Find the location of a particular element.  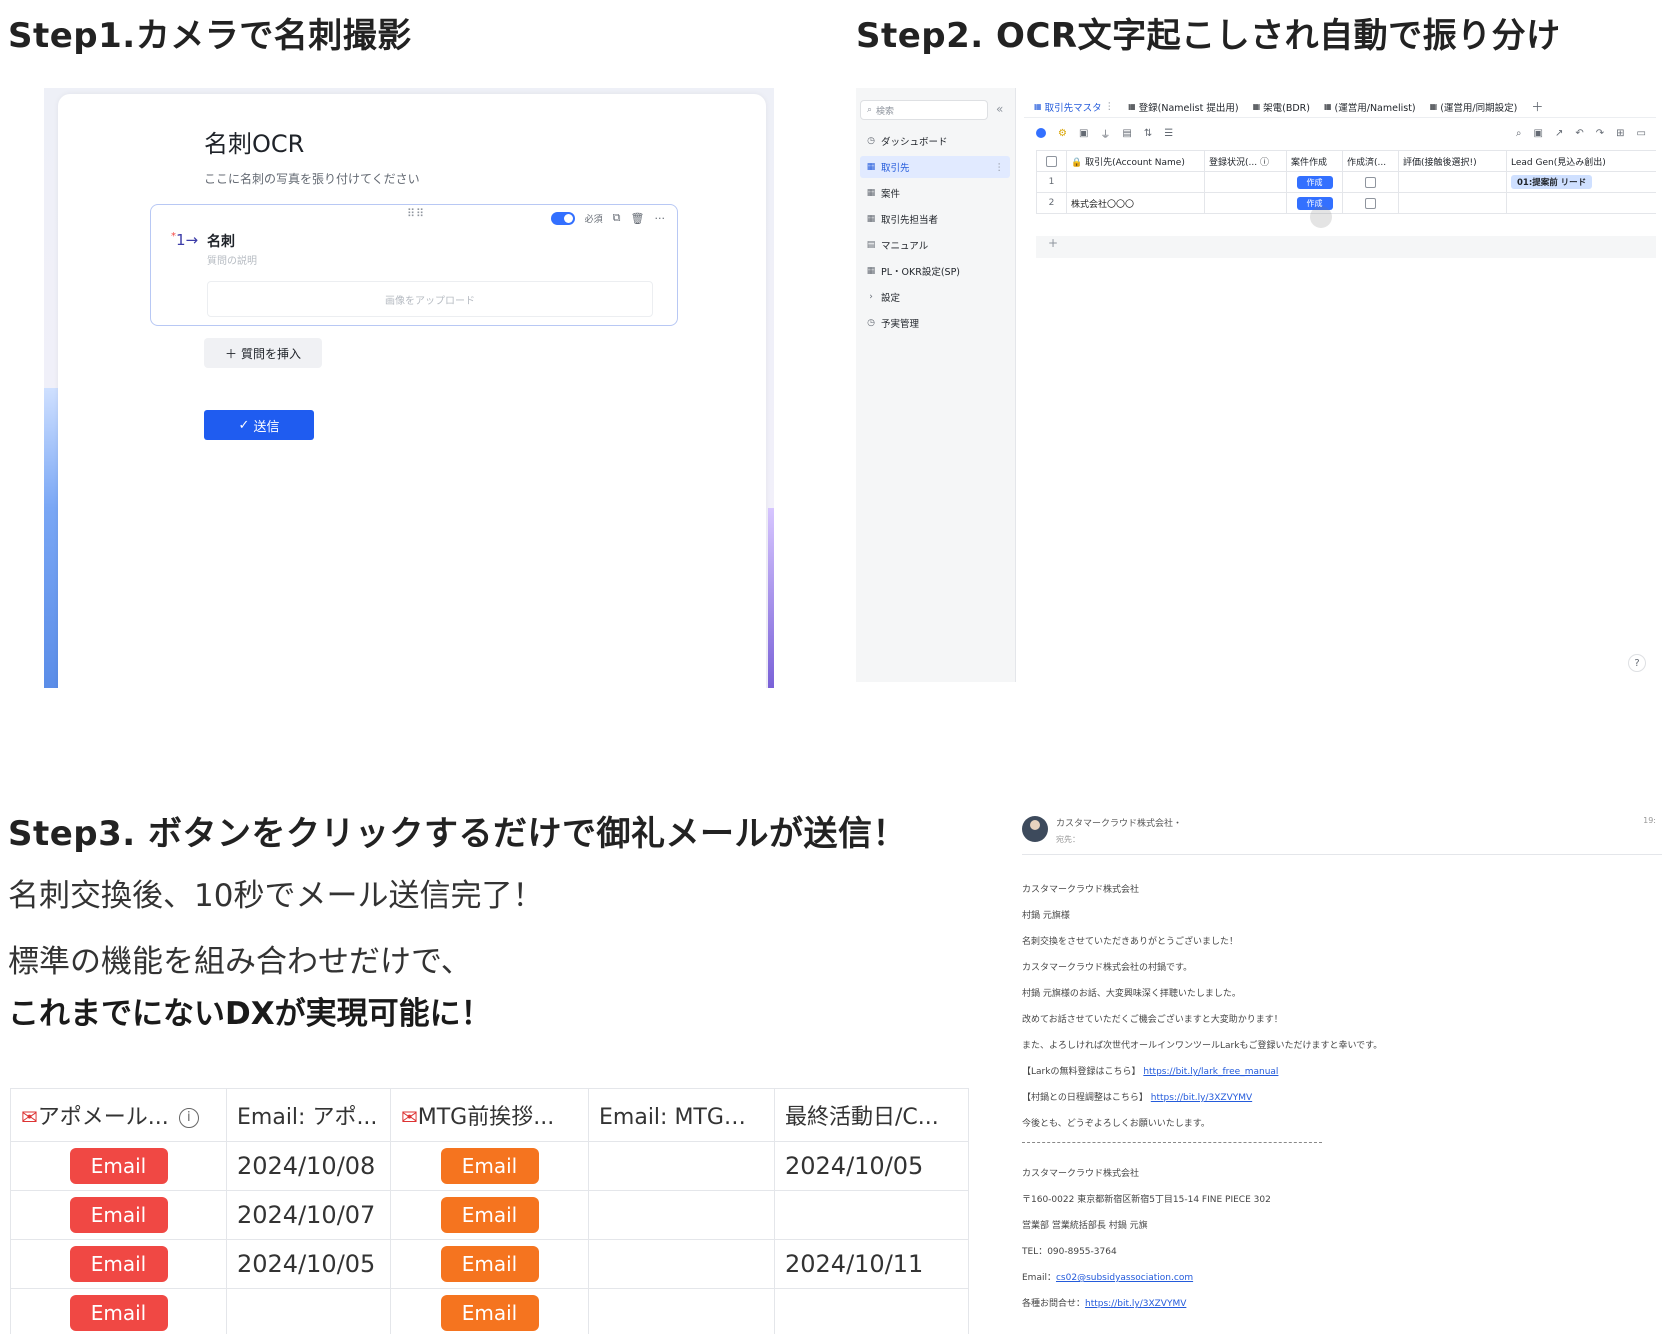

lark-link: https://bit.ly/lark_free_manual is located at coordinates (1210, 1072).